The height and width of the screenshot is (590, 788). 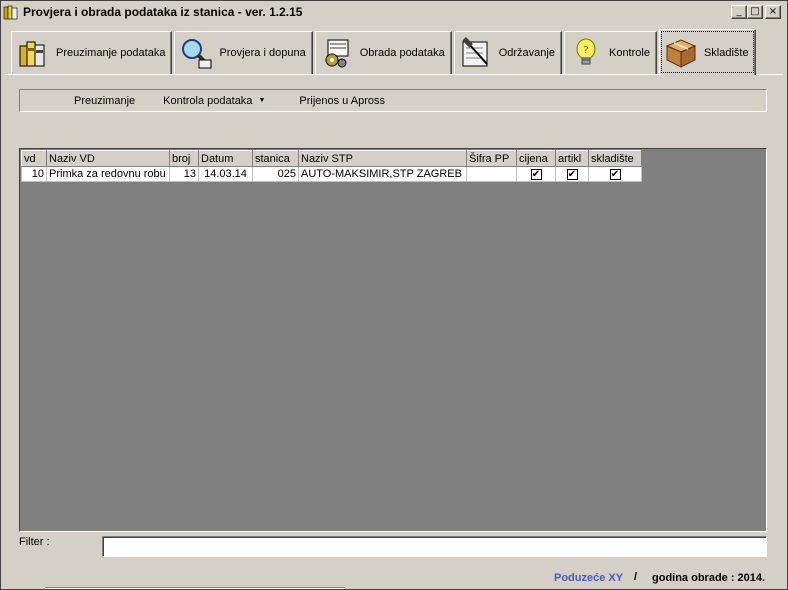 What do you see at coordinates (34, 158) in the screenshot?
I see `column-header-vd: vd` at bounding box center [34, 158].